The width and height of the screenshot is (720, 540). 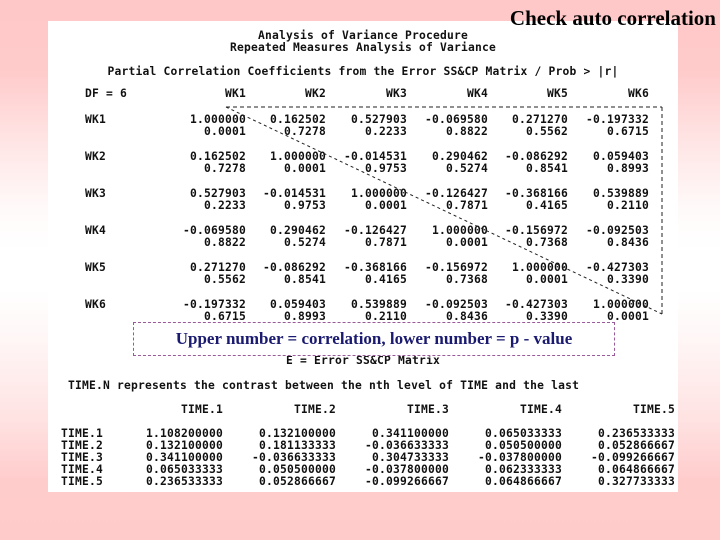 What do you see at coordinates (201, 409) in the screenshot?
I see `e-column-header: TIME.1` at bounding box center [201, 409].